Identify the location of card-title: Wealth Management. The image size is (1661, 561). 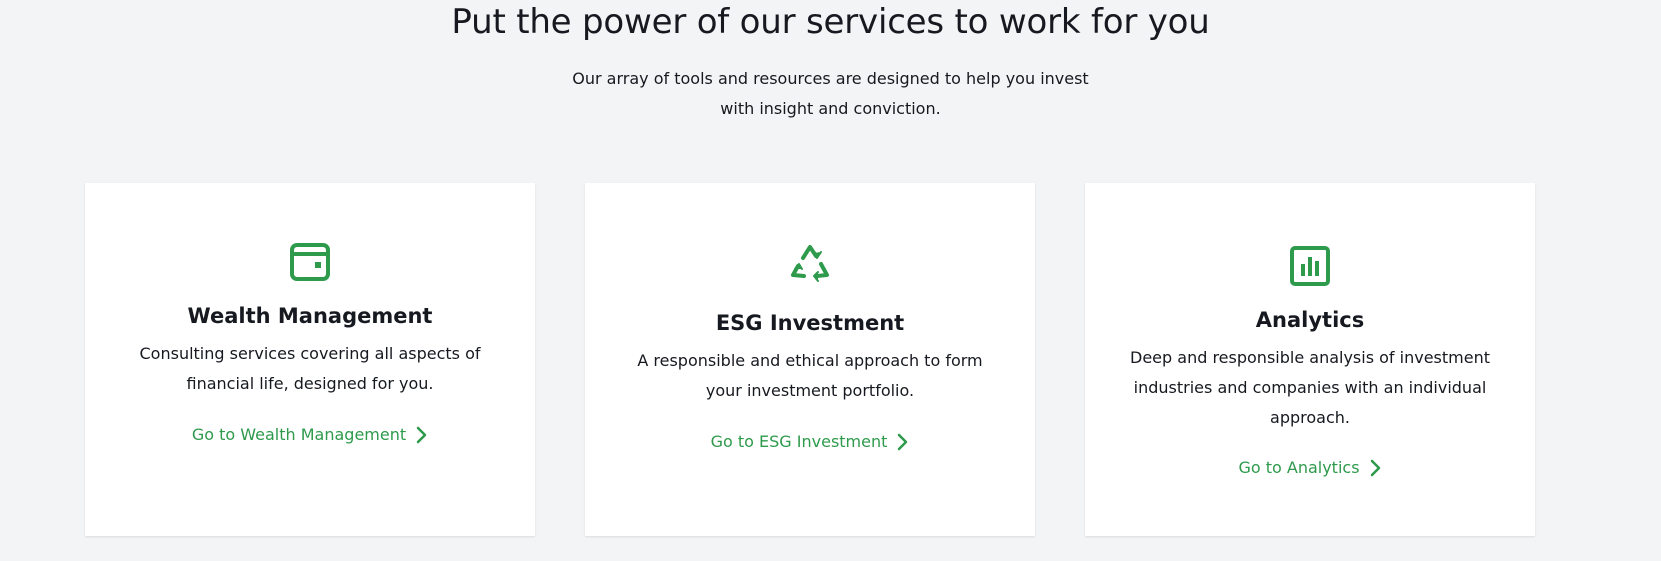
(310, 316).